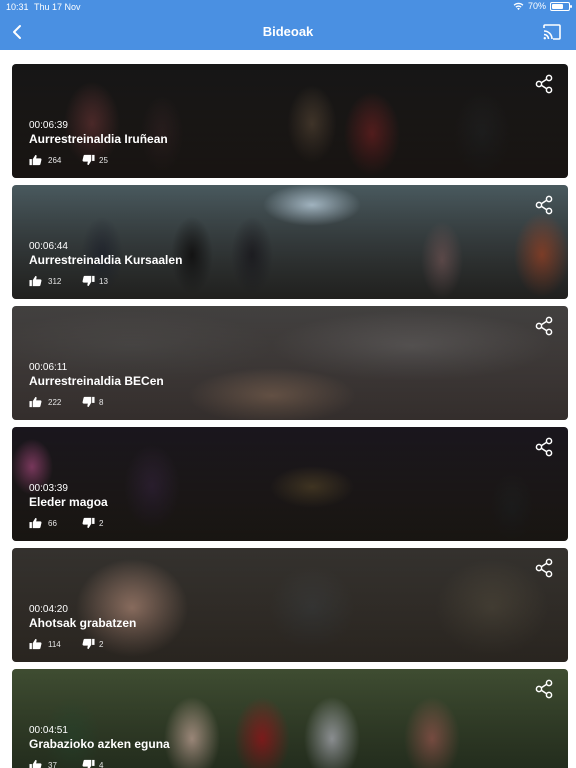 Image resolution: width=576 pixels, height=768 pixels. Describe the element at coordinates (48, 367) in the screenshot. I see `video-duration: 00:06:11` at that location.